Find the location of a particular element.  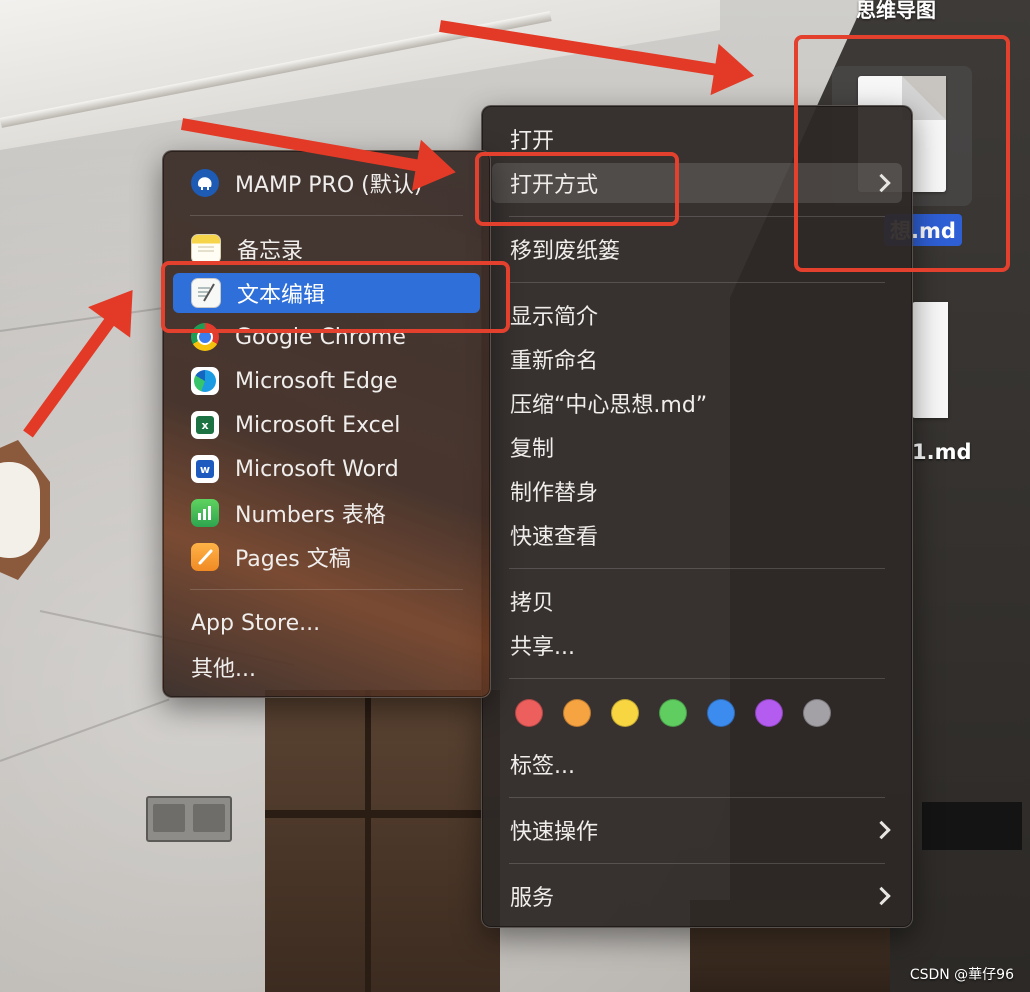

numbers-icon is located at coordinates (205, 513).